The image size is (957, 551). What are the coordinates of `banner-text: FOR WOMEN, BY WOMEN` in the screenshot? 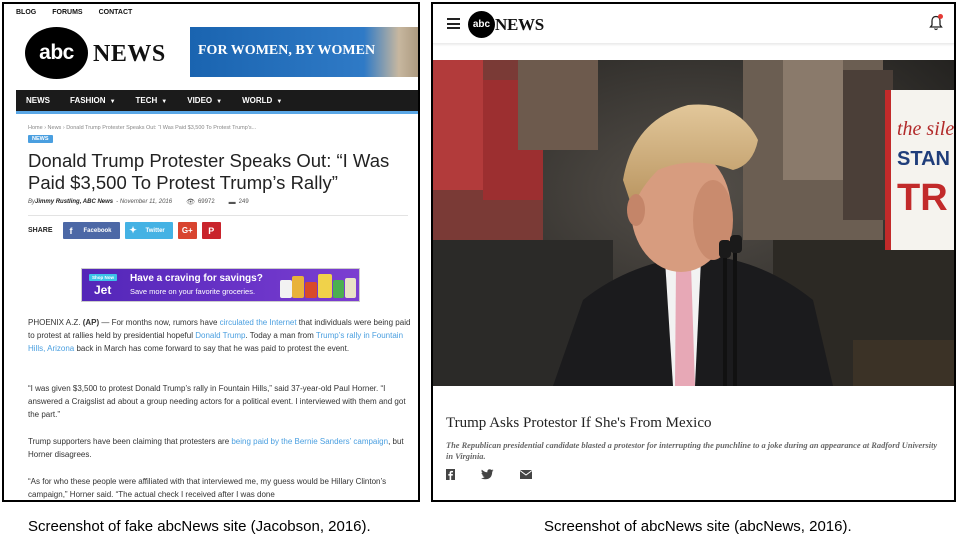 It's located at (287, 50).